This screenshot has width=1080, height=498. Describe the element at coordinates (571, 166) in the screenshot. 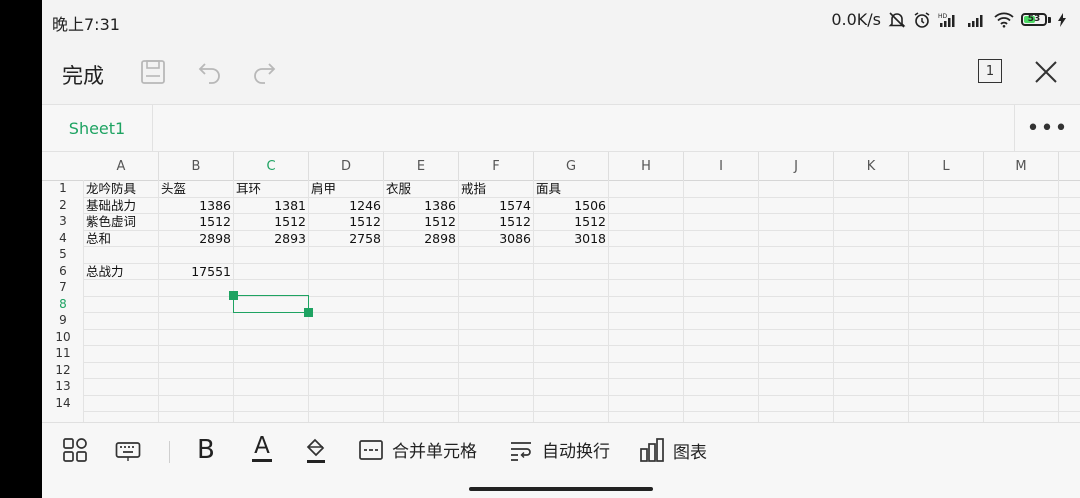

I see `column-header-g: G` at that location.